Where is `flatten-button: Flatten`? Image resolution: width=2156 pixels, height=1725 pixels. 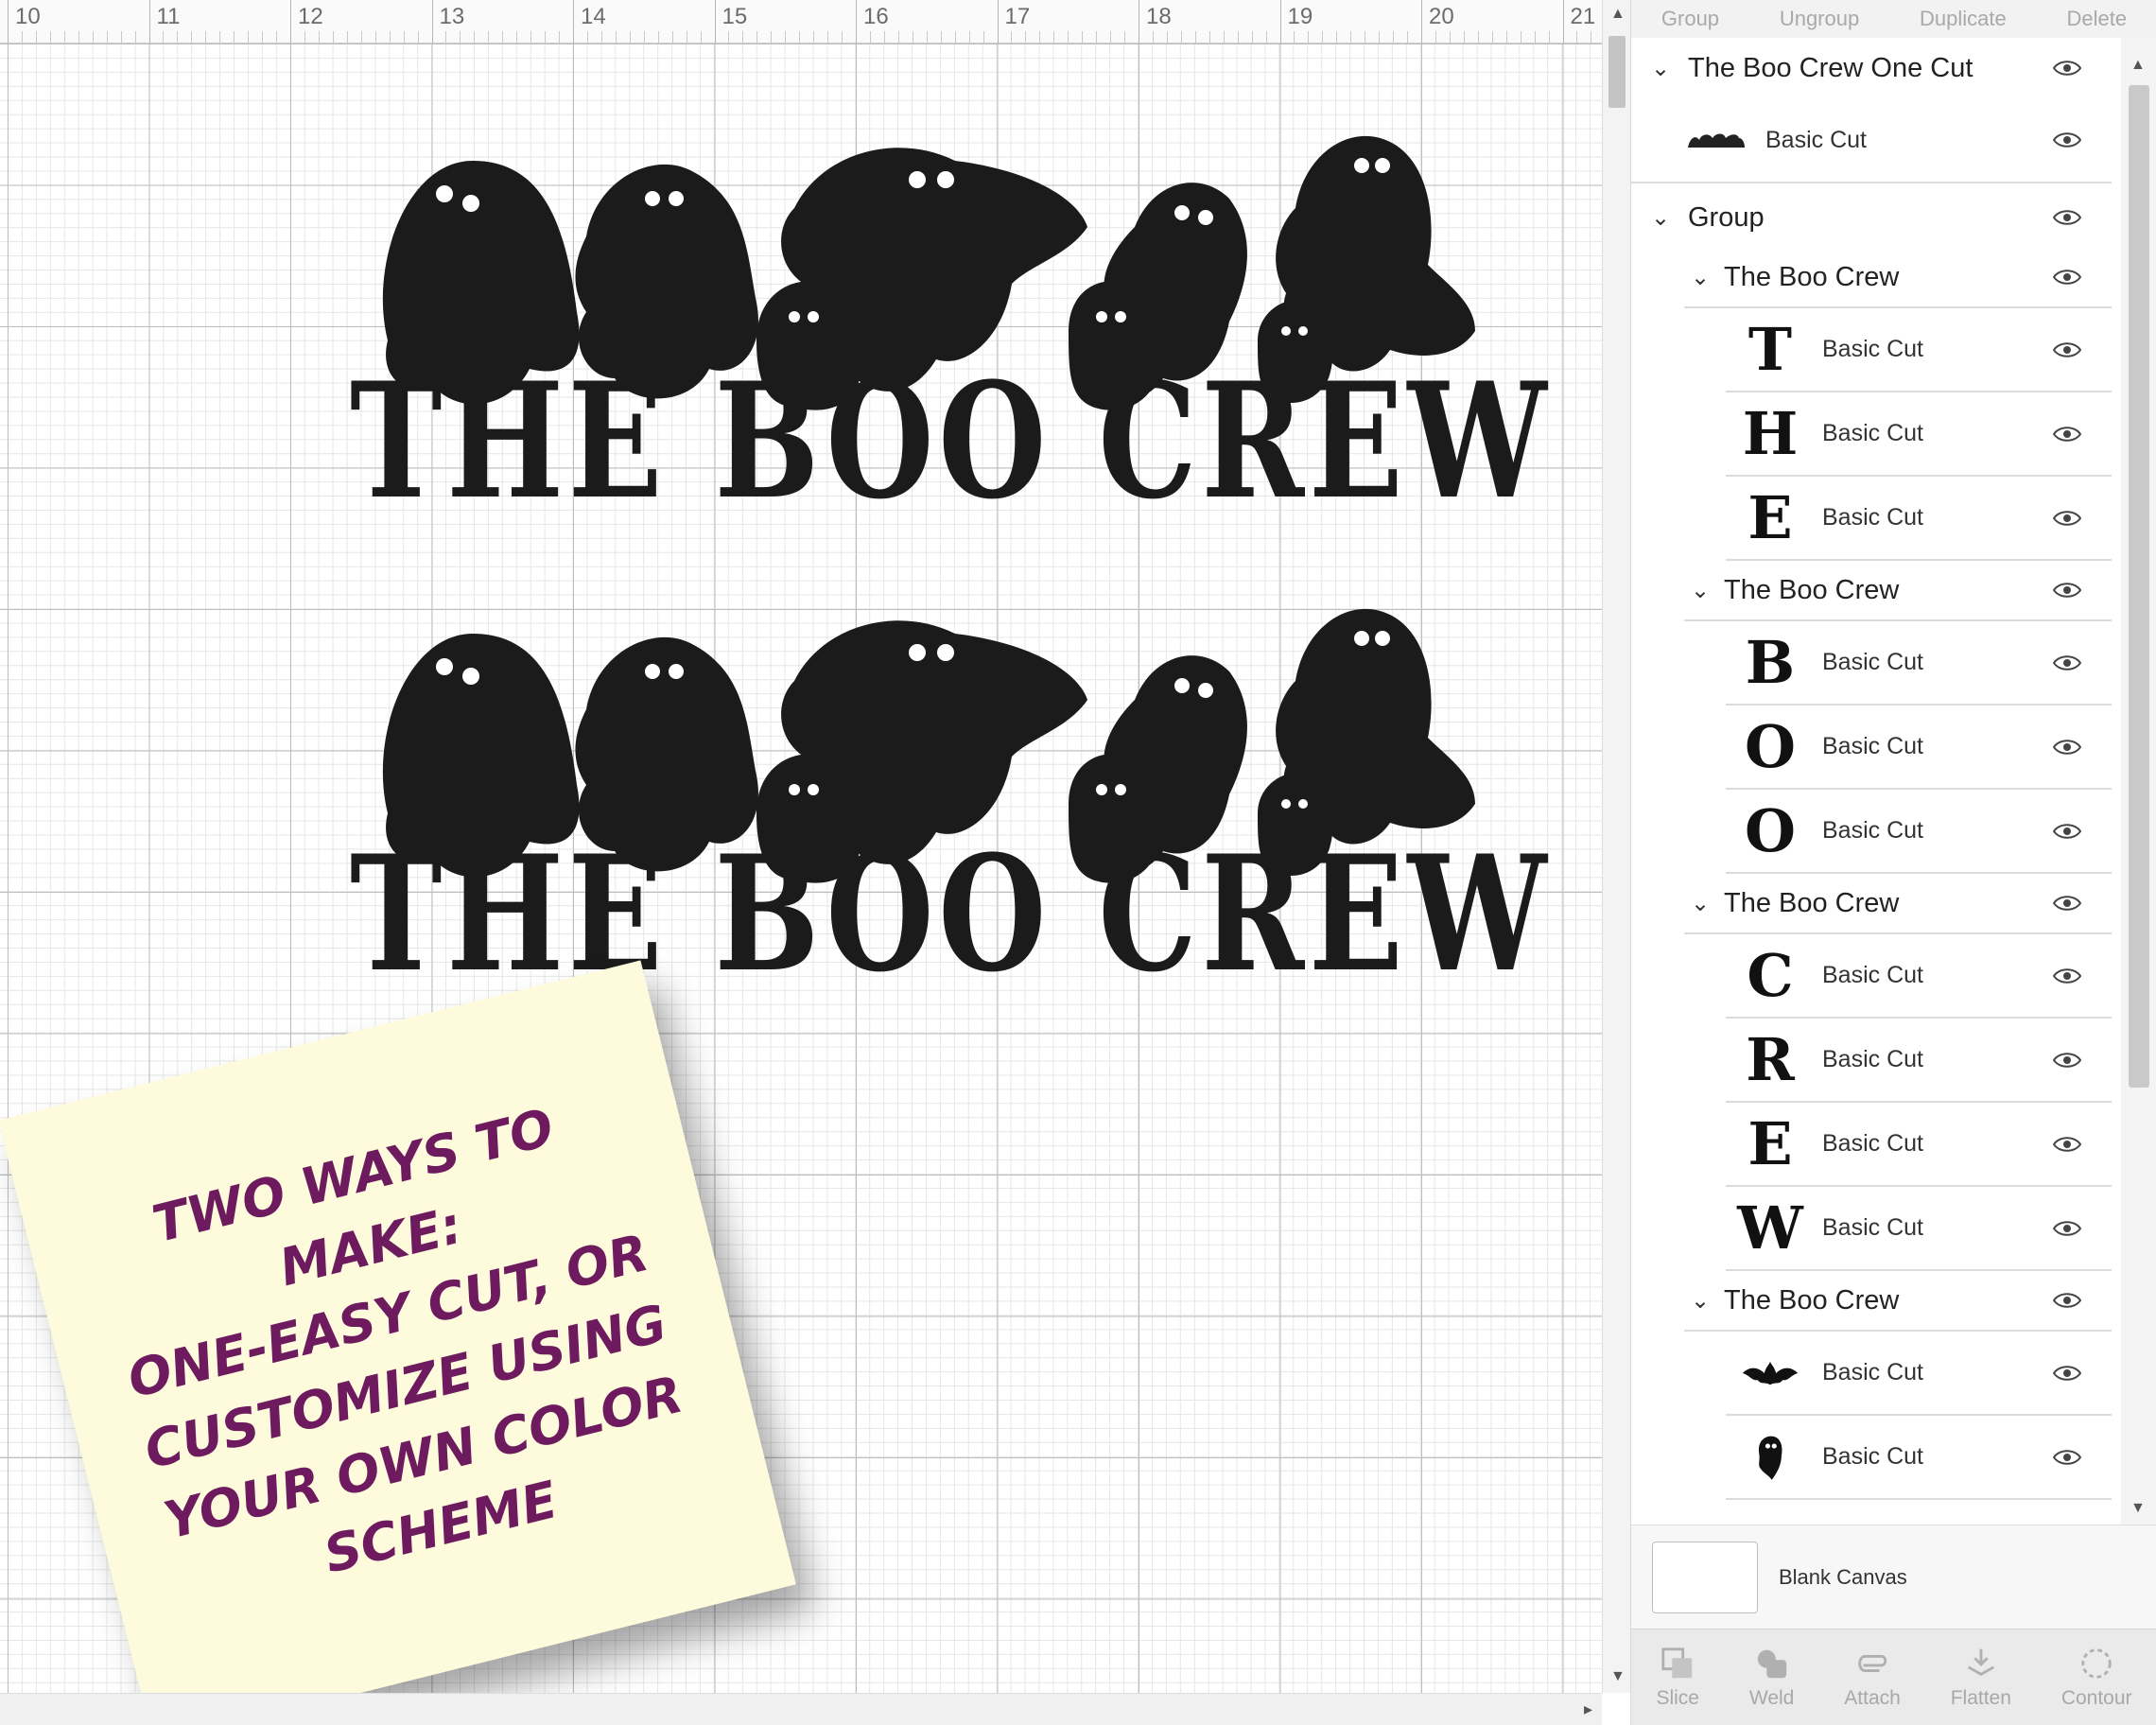
flatten-button: Flatten is located at coordinates (1981, 1678).